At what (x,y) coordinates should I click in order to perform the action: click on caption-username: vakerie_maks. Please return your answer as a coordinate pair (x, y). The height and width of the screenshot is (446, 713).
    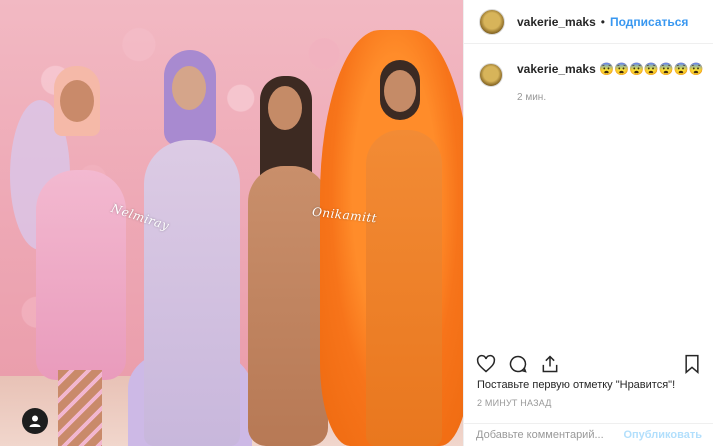
    Looking at the image, I should click on (556, 69).